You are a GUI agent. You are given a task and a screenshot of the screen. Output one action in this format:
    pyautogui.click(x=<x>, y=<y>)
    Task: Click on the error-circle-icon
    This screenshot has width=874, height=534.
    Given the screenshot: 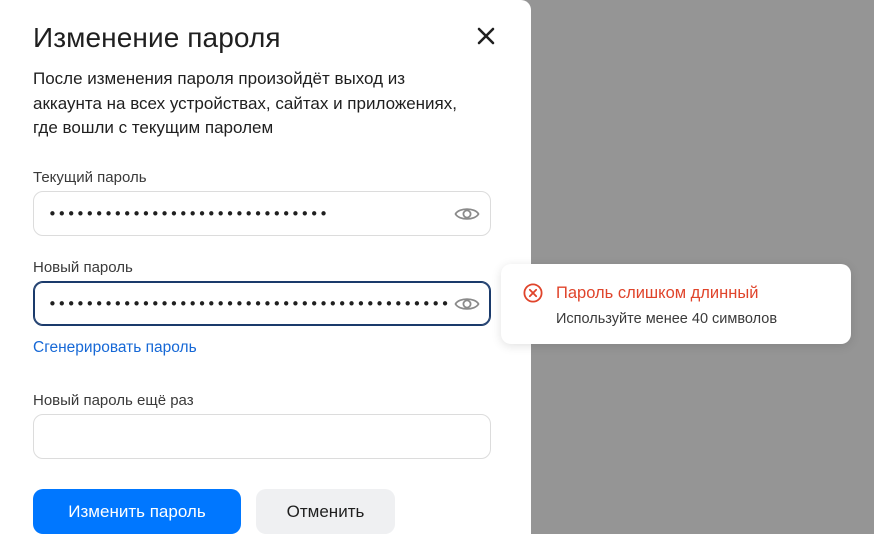 What is the action you would take?
    pyautogui.click(x=533, y=293)
    